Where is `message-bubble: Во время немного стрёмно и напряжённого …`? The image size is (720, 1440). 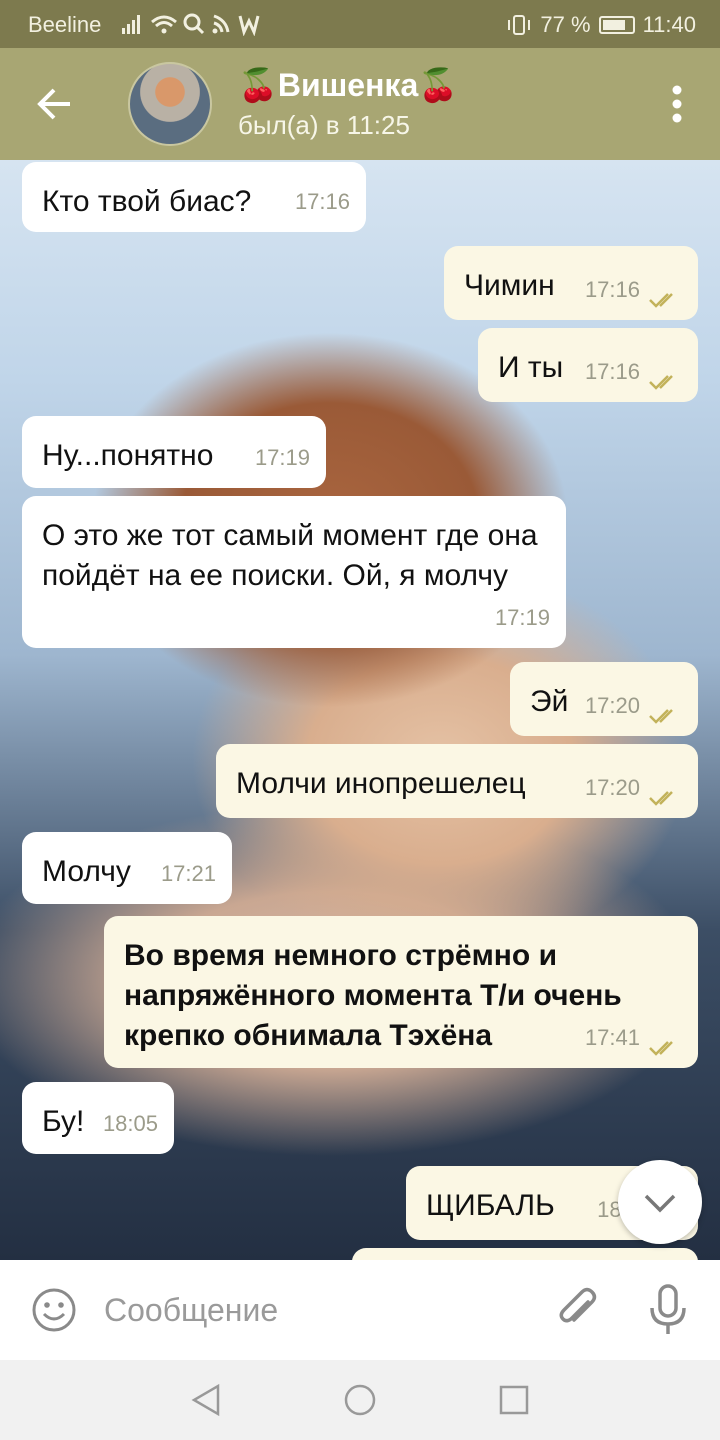
message-bubble: Во время немного стрёмно и напряжённого … is located at coordinates (401, 992).